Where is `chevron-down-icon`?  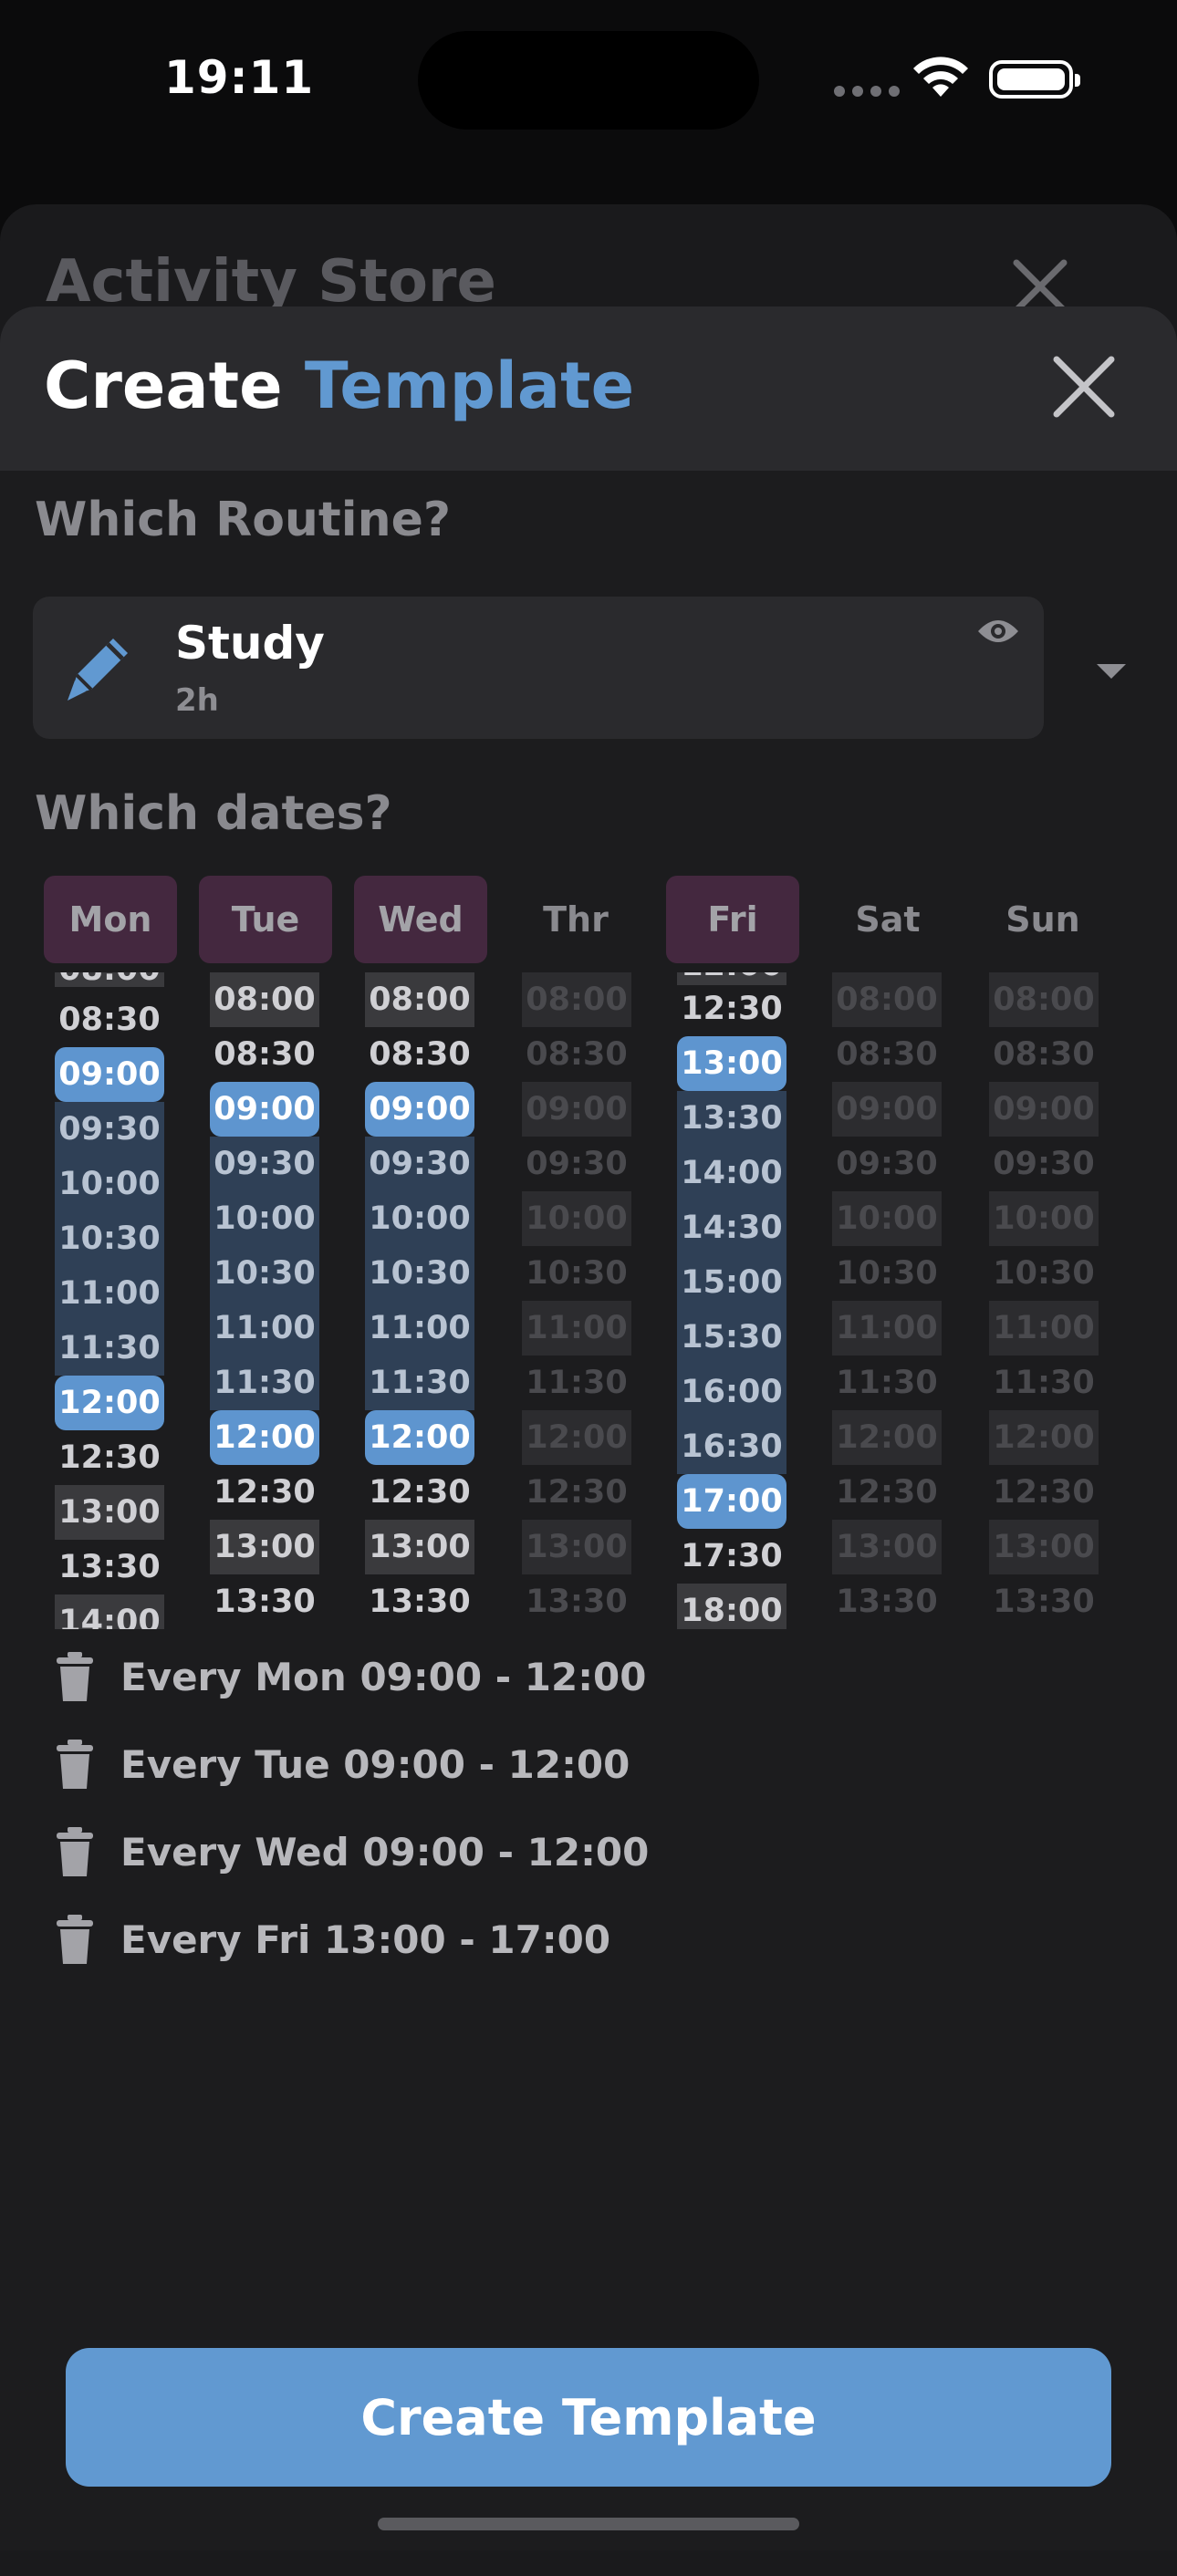
chevron-down-icon is located at coordinates (1111, 671).